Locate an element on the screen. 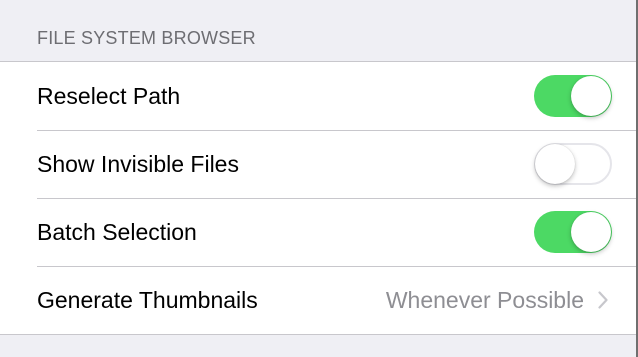  reselect-path-toggle is located at coordinates (573, 96).